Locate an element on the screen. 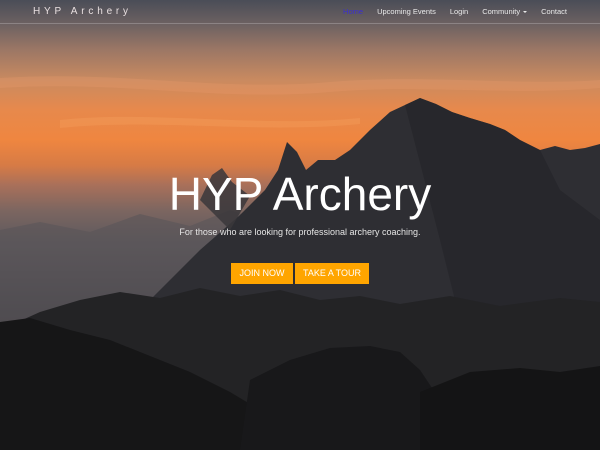  nav-community-label: Community is located at coordinates (501, 11).